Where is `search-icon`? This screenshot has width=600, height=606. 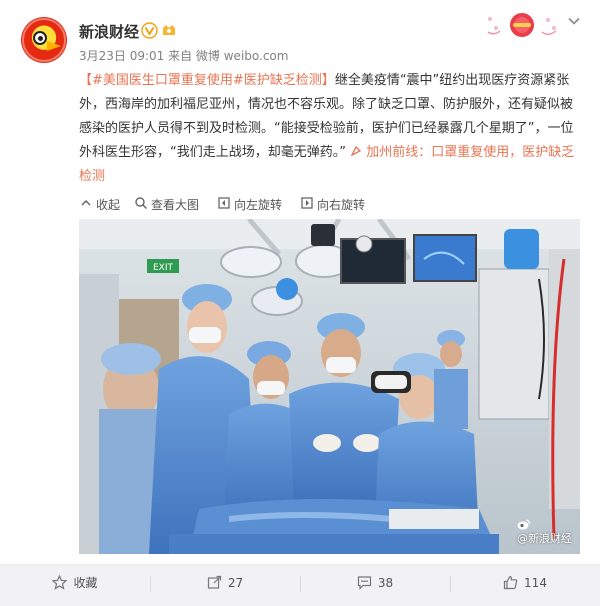
search-icon is located at coordinates (141, 203).